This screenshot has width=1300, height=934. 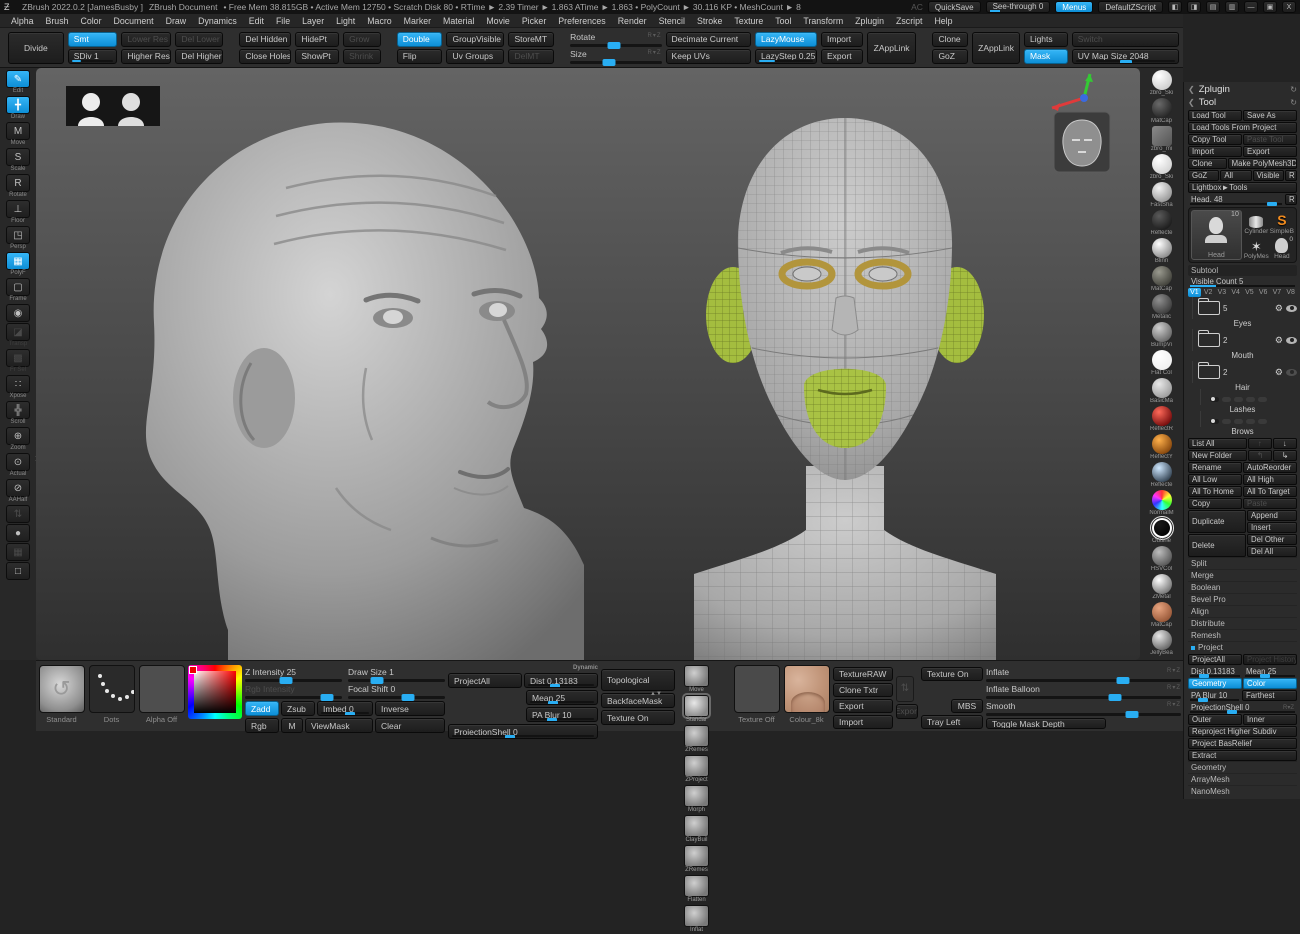 I want to click on paste-button: Paste, so click(x=1270, y=503).